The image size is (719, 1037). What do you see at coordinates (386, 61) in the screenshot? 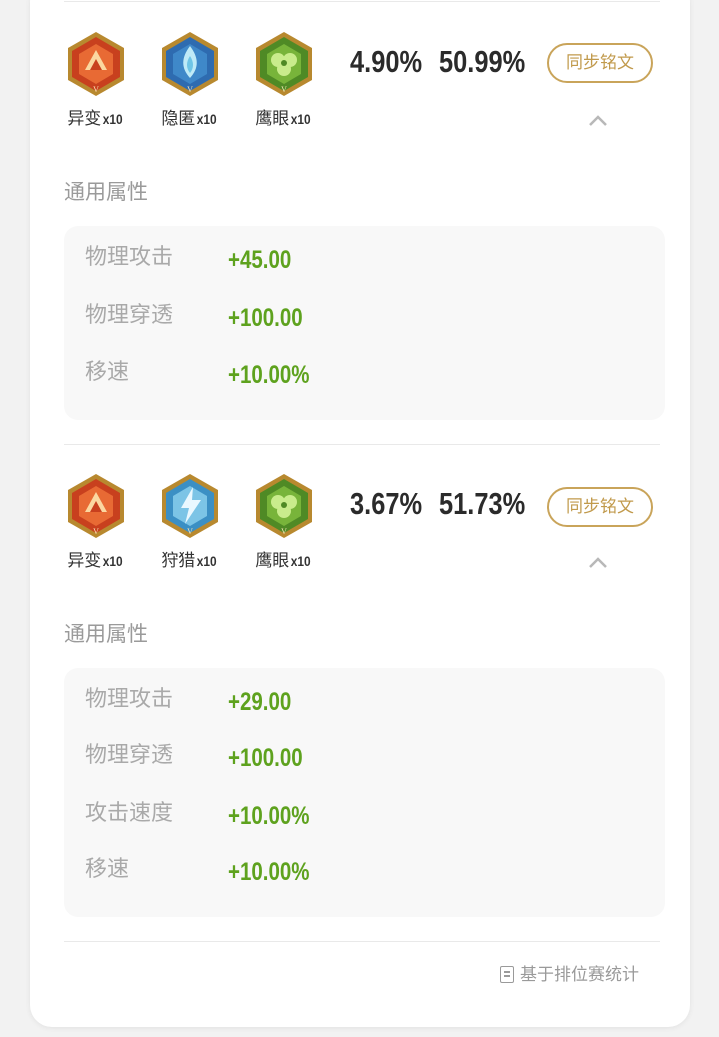
I see `pick-rate: 4.90%` at bounding box center [386, 61].